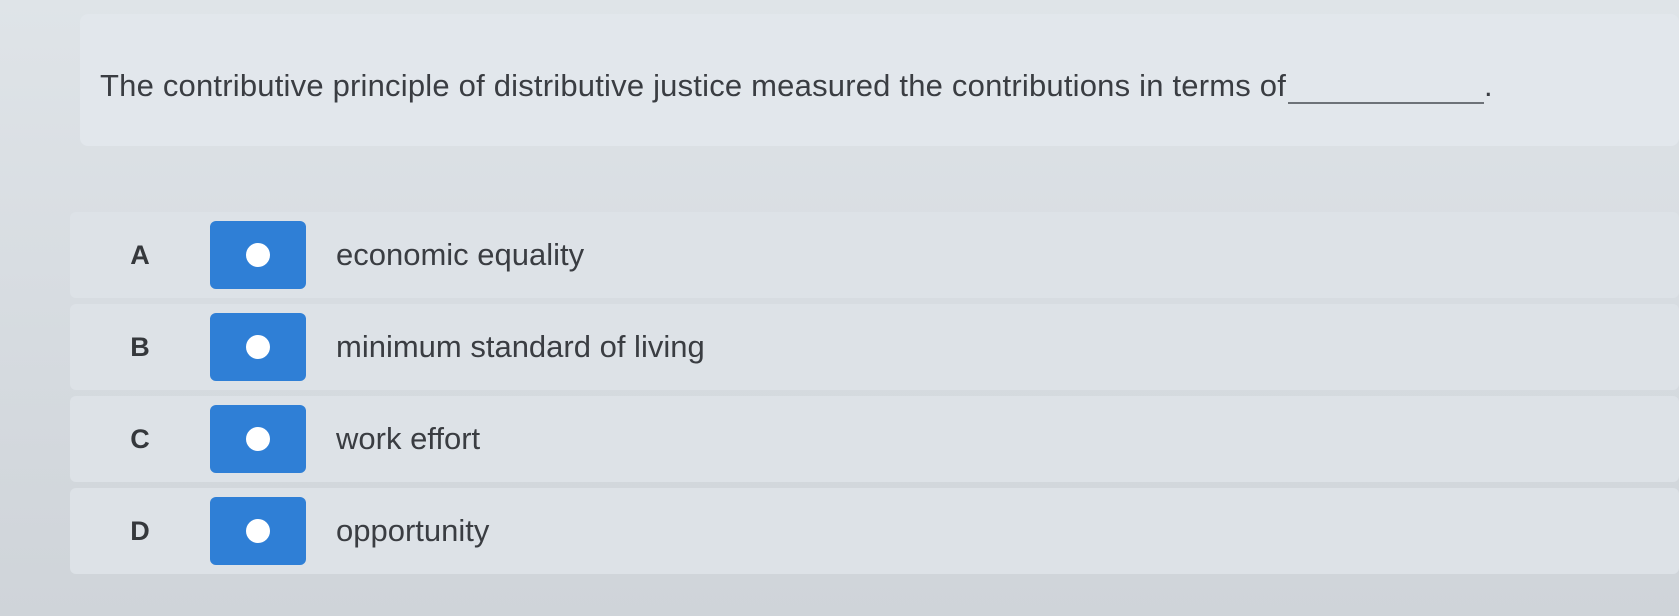 This screenshot has height=616, width=1679. Describe the element at coordinates (140, 254) in the screenshot. I see `option-letter: A` at that location.